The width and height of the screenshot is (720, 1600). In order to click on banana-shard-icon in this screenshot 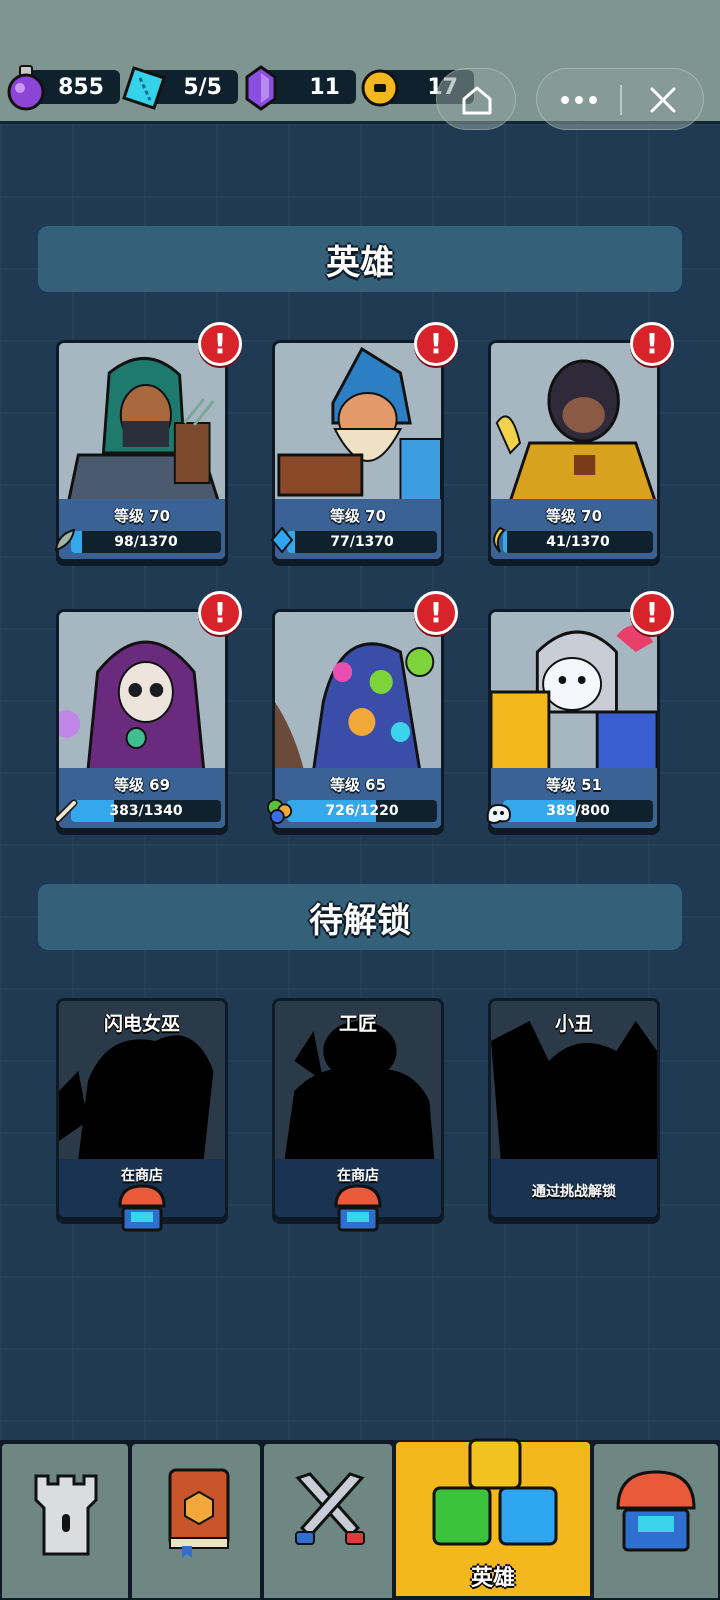, I will do `click(499, 539)`.